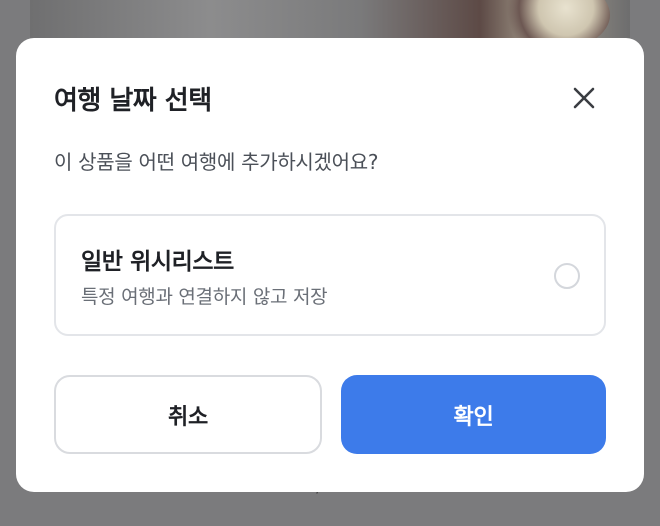 This screenshot has width=660, height=526. What do you see at coordinates (204, 297) in the screenshot?
I see `option-description: 특정 여행과 연결하지 않고 저장` at bounding box center [204, 297].